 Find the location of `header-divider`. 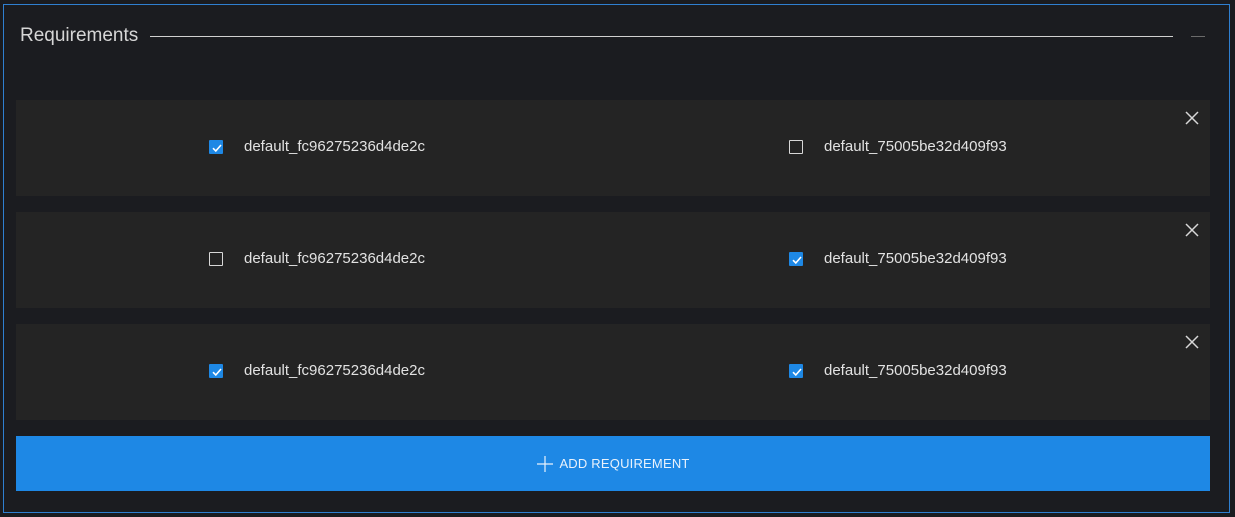

header-divider is located at coordinates (661, 36).